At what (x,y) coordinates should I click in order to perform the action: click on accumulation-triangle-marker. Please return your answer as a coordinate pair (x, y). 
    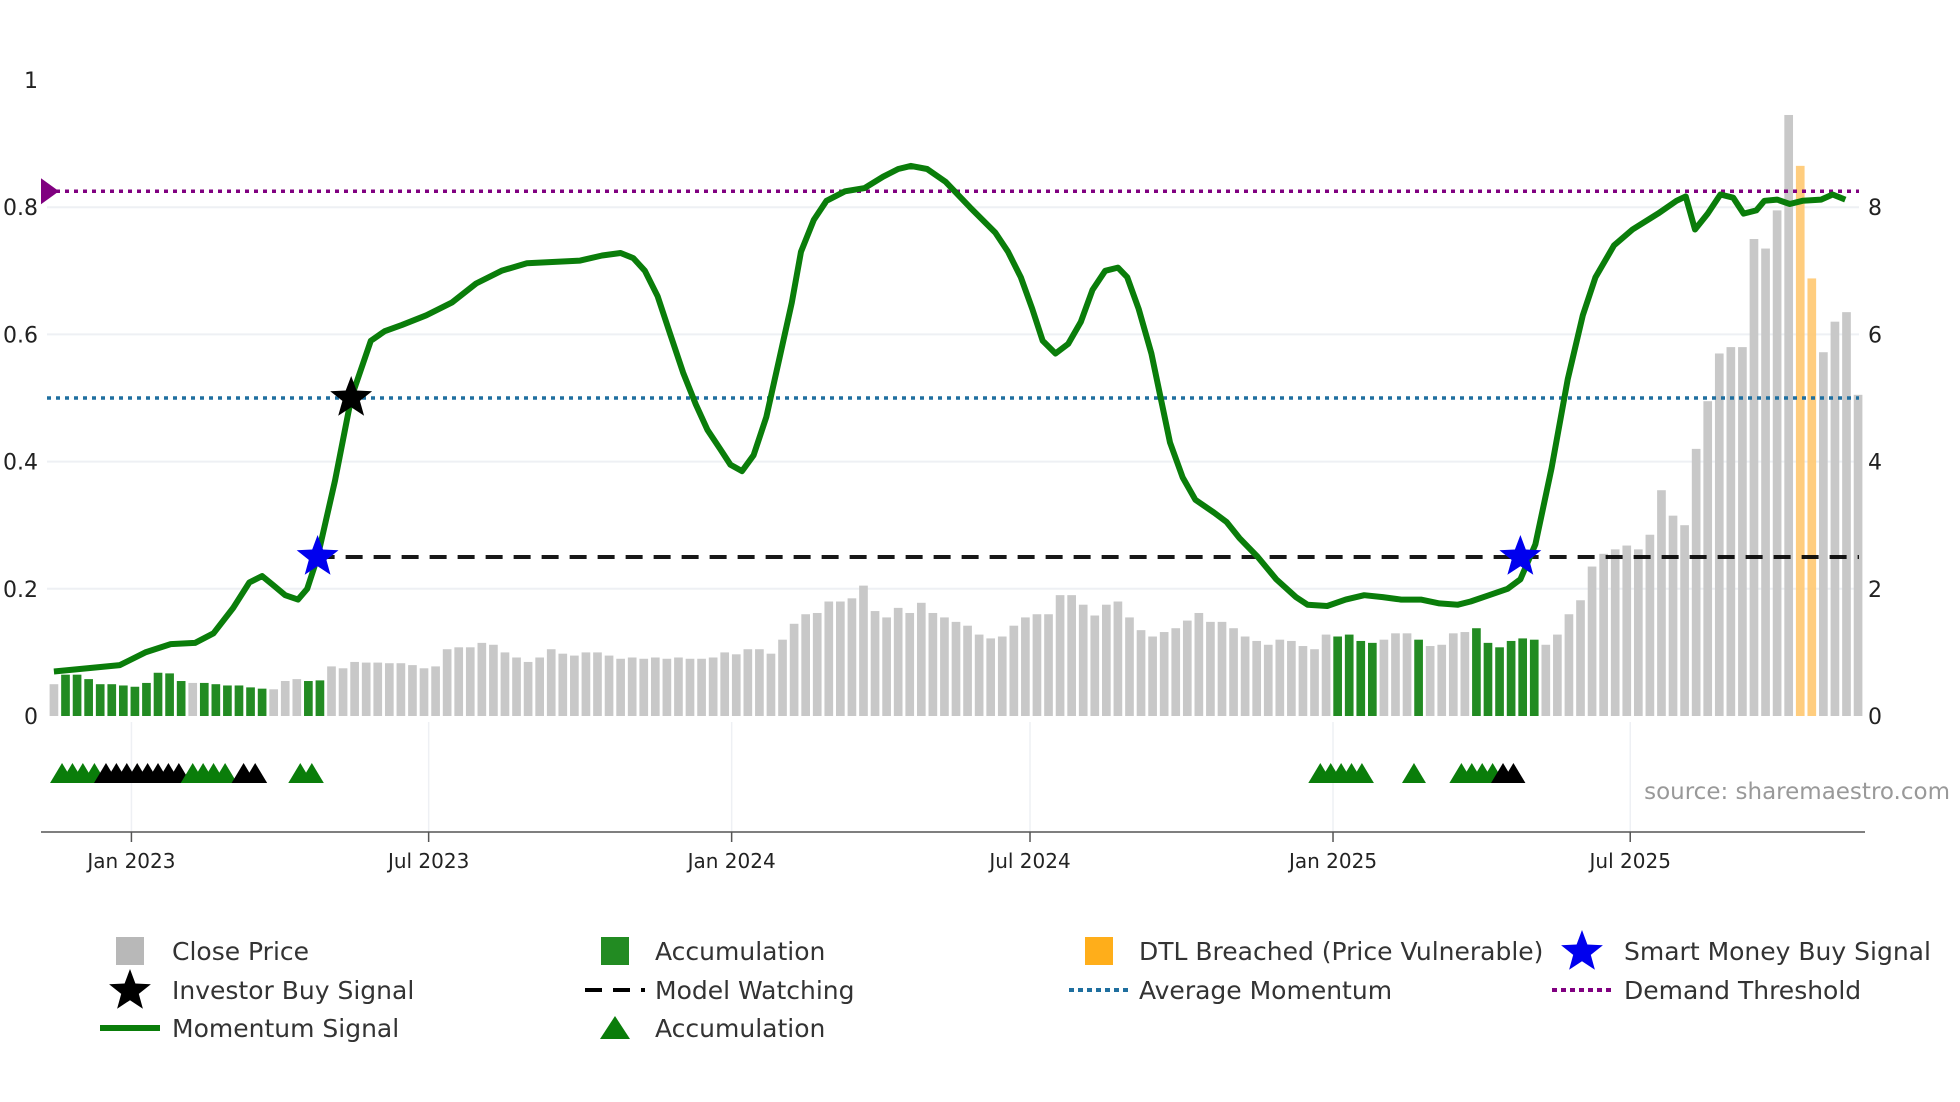
    Looking at the image, I should click on (1413, 773).